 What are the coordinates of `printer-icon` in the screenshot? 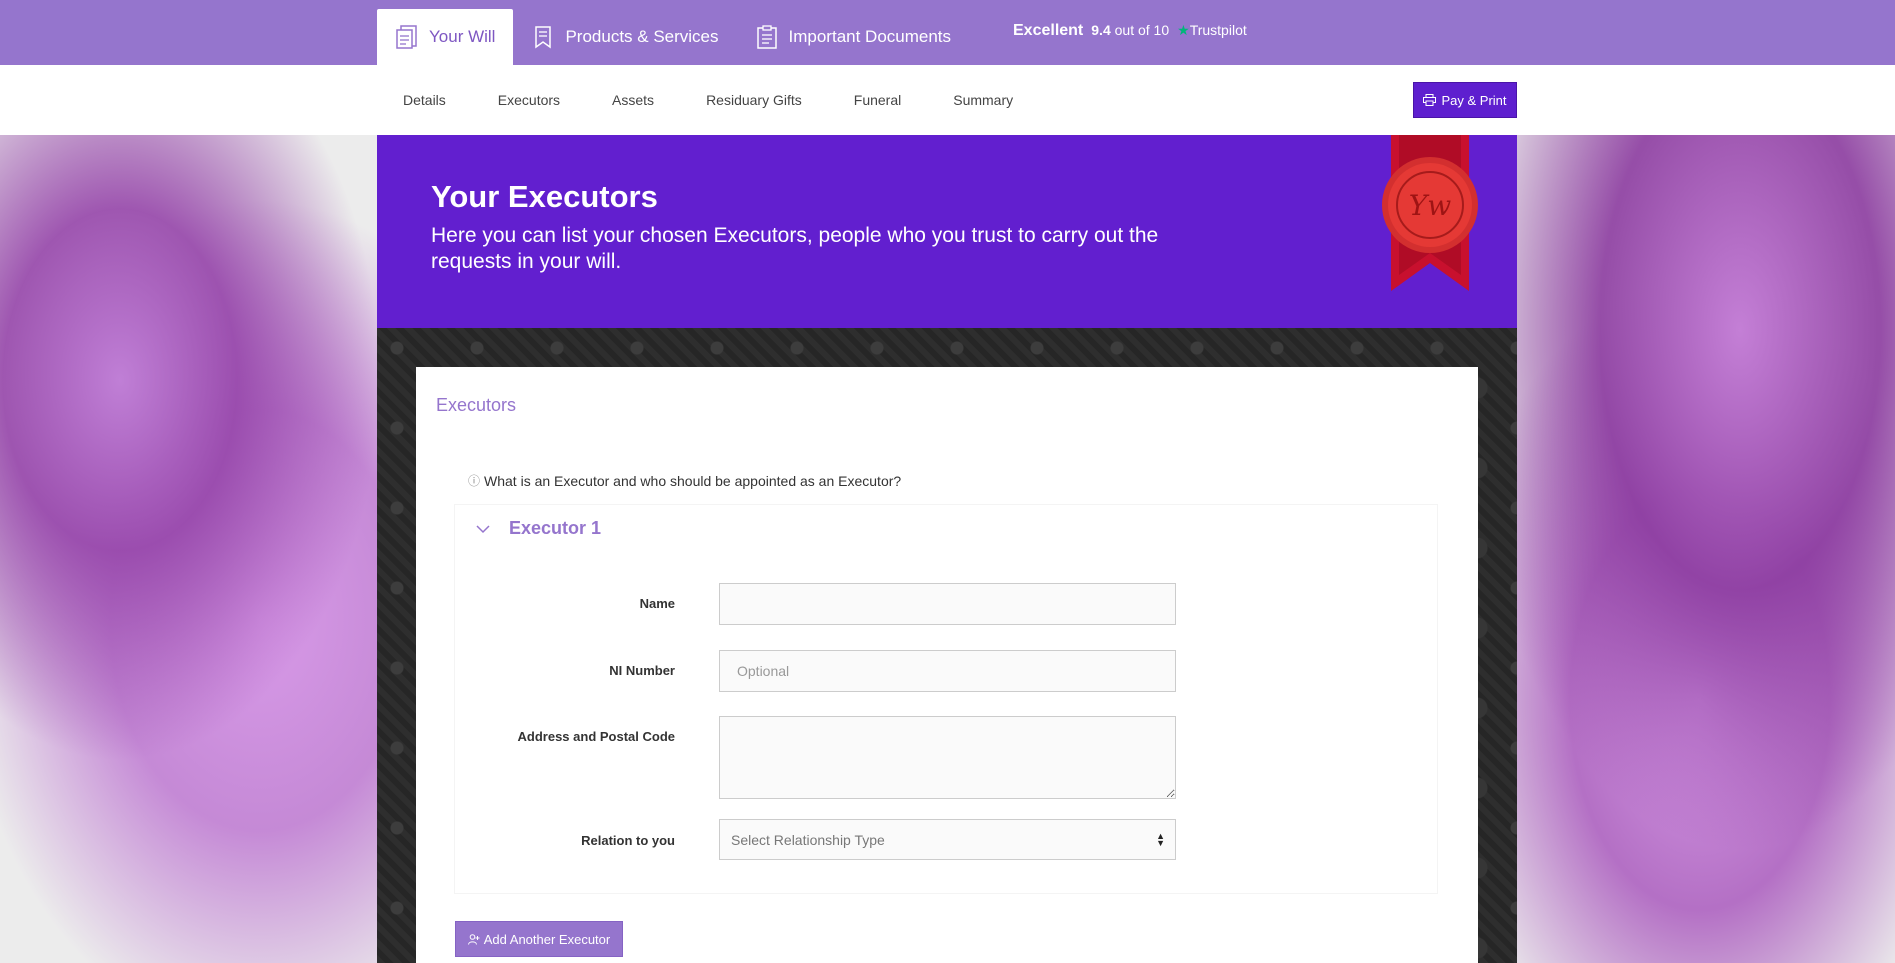 It's located at (1430, 100).